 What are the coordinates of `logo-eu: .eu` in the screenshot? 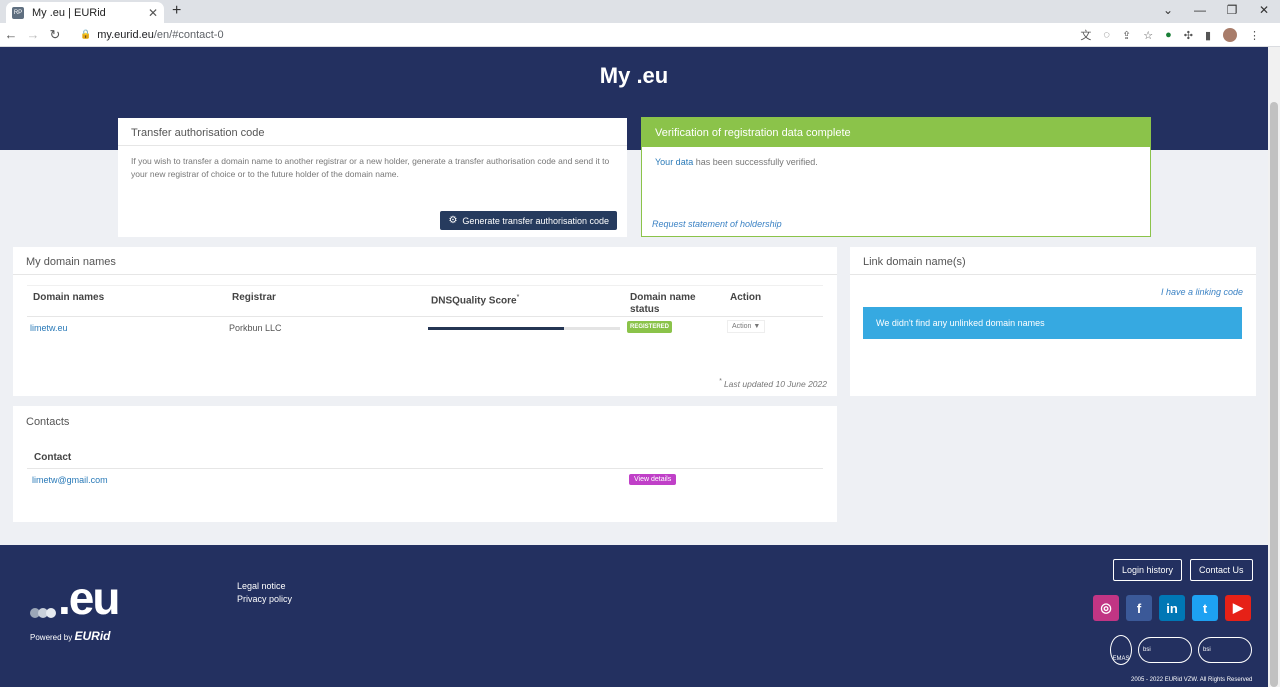 It's located at (89, 598).